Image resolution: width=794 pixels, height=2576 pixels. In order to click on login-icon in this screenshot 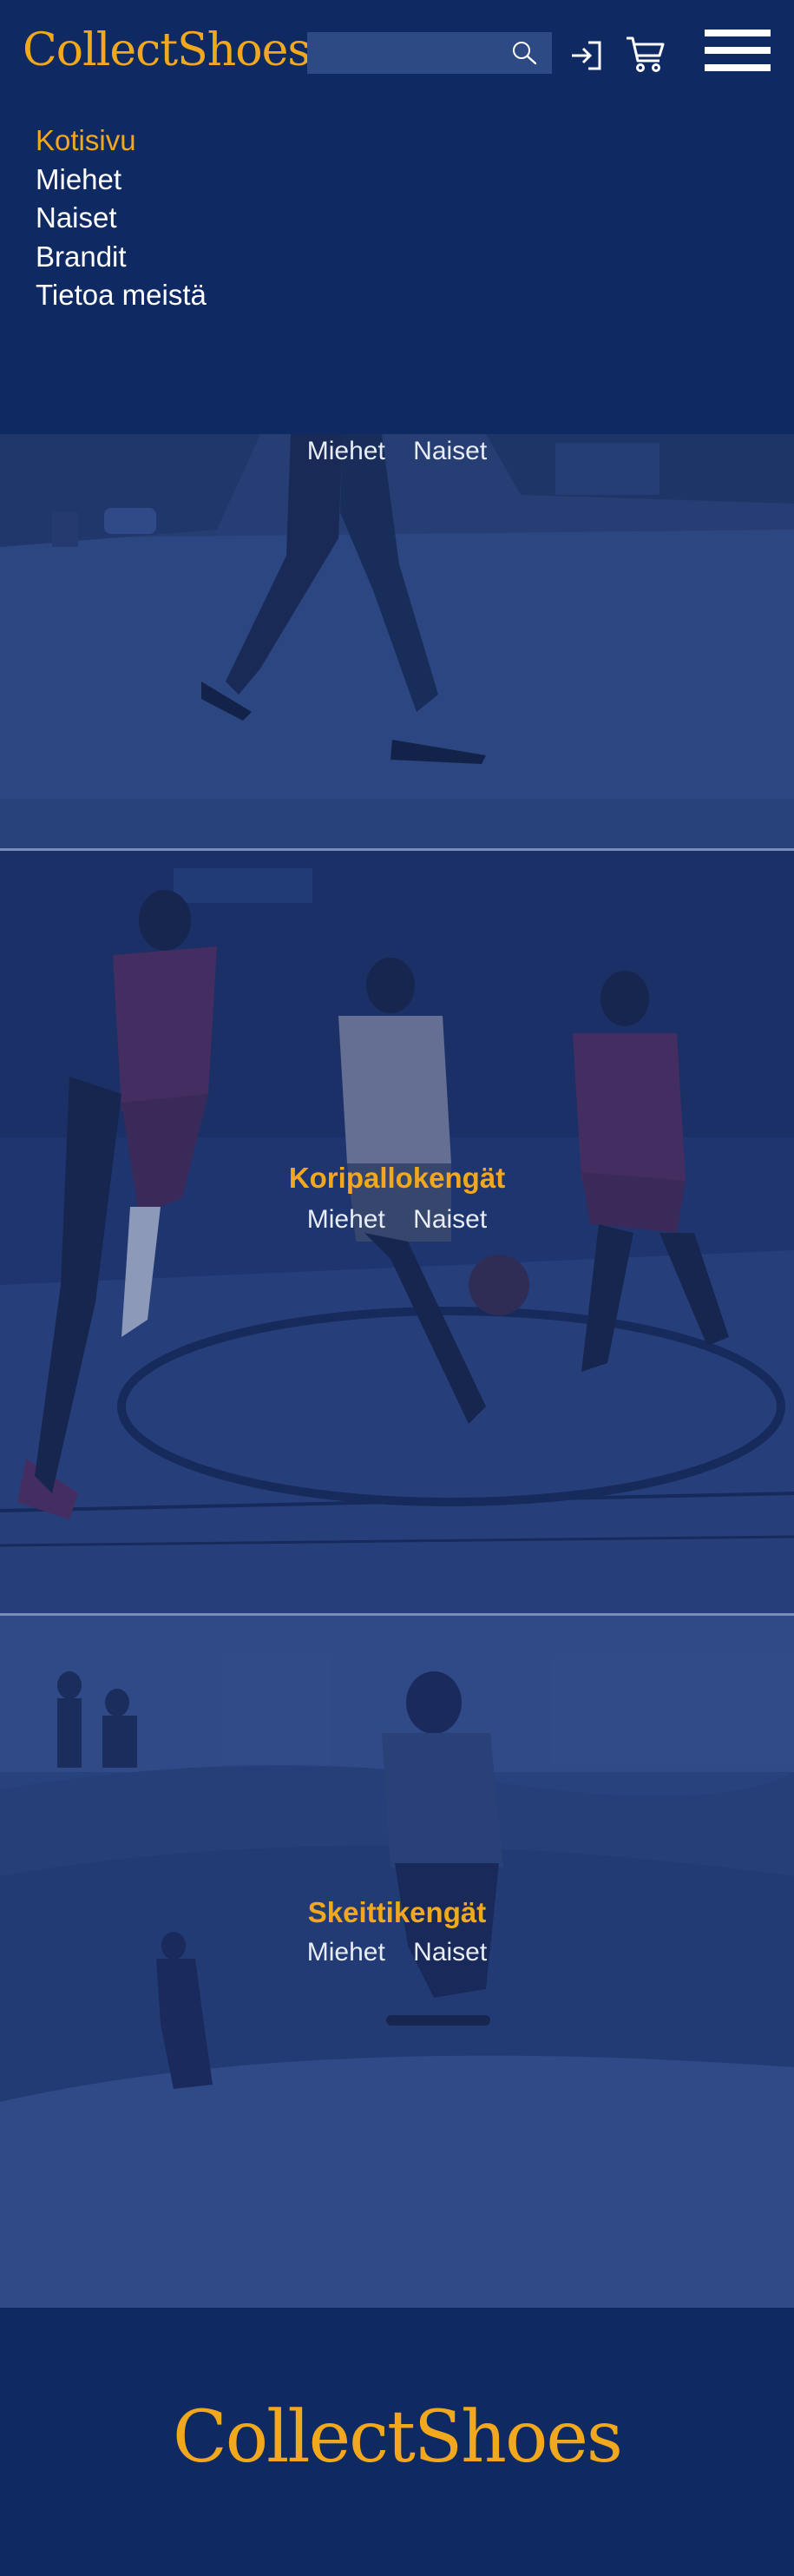, I will do `click(587, 55)`.